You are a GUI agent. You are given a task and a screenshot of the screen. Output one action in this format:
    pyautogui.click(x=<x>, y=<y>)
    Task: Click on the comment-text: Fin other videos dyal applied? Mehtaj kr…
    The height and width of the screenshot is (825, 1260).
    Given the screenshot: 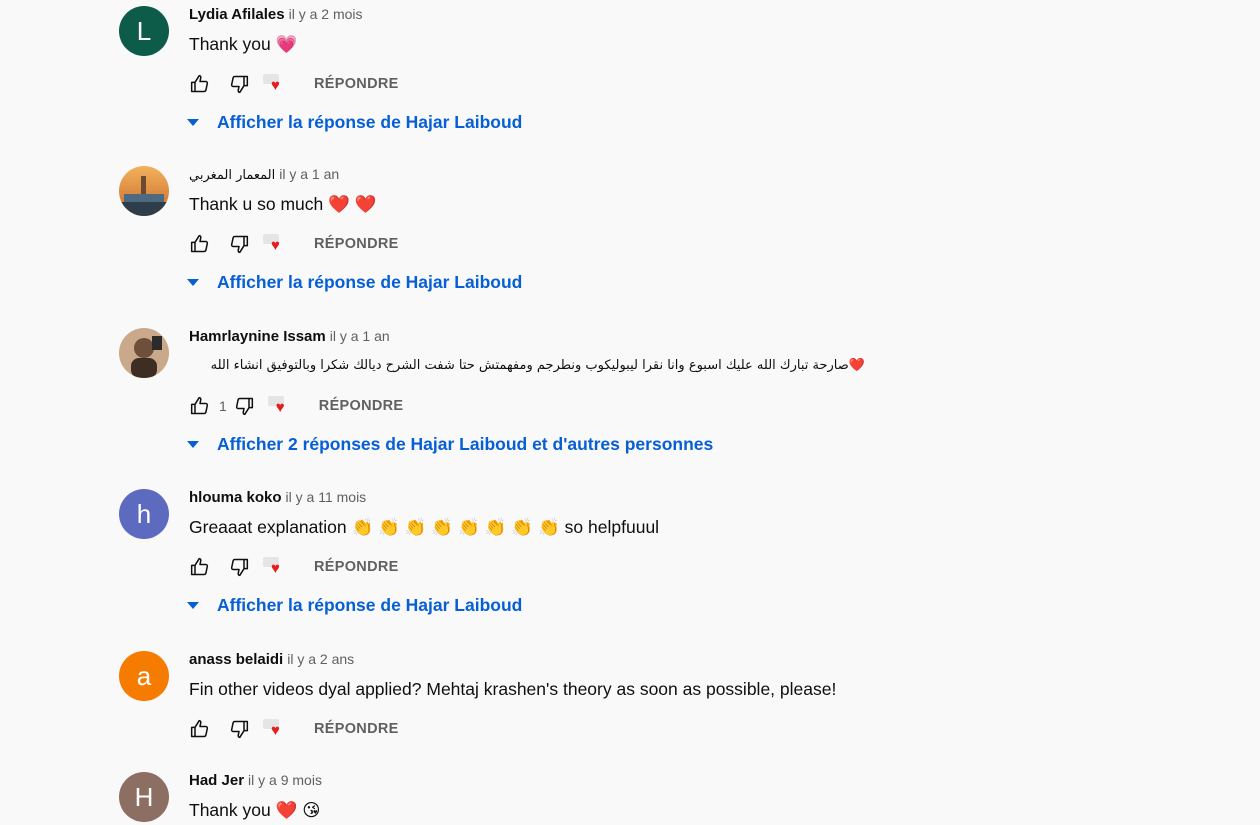 What is the action you would take?
    pyautogui.click(x=513, y=689)
    